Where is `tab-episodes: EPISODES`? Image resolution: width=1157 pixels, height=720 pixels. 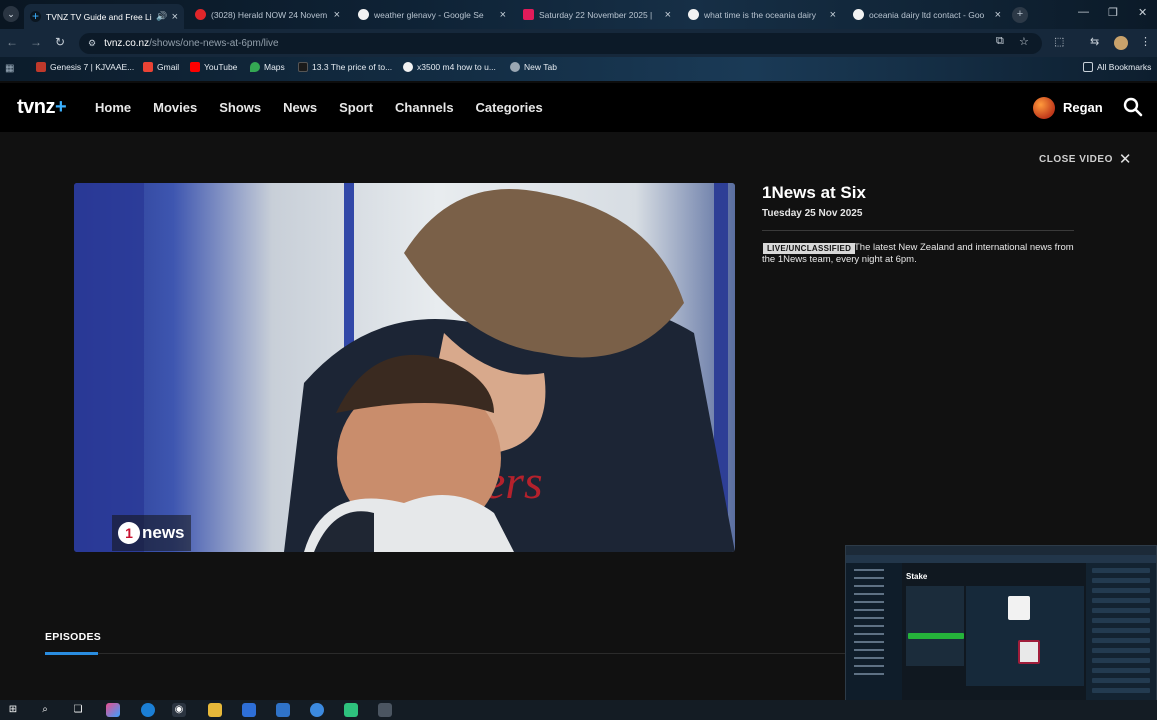 tab-episodes: EPISODES is located at coordinates (73, 637).